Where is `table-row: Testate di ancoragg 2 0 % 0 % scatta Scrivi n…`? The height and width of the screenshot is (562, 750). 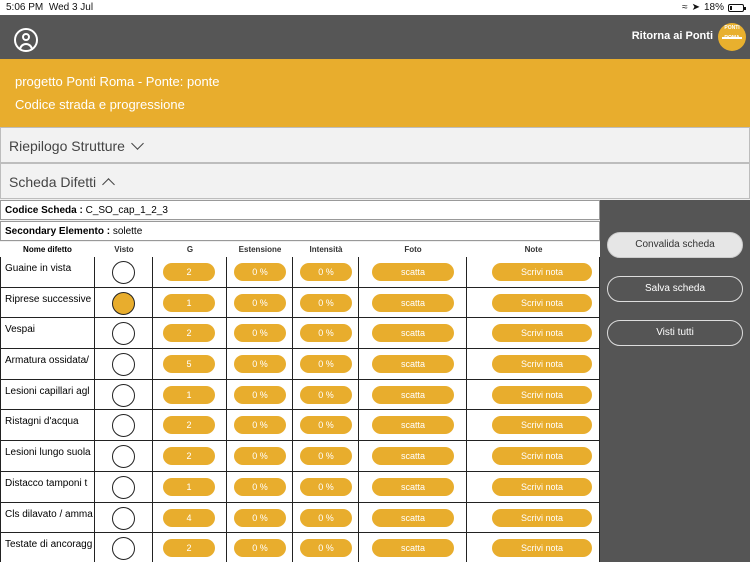
table-row: Testate di ancoragg 2 0 % 0 % scatta Scrivi n… is located at coordinates (300, 547).